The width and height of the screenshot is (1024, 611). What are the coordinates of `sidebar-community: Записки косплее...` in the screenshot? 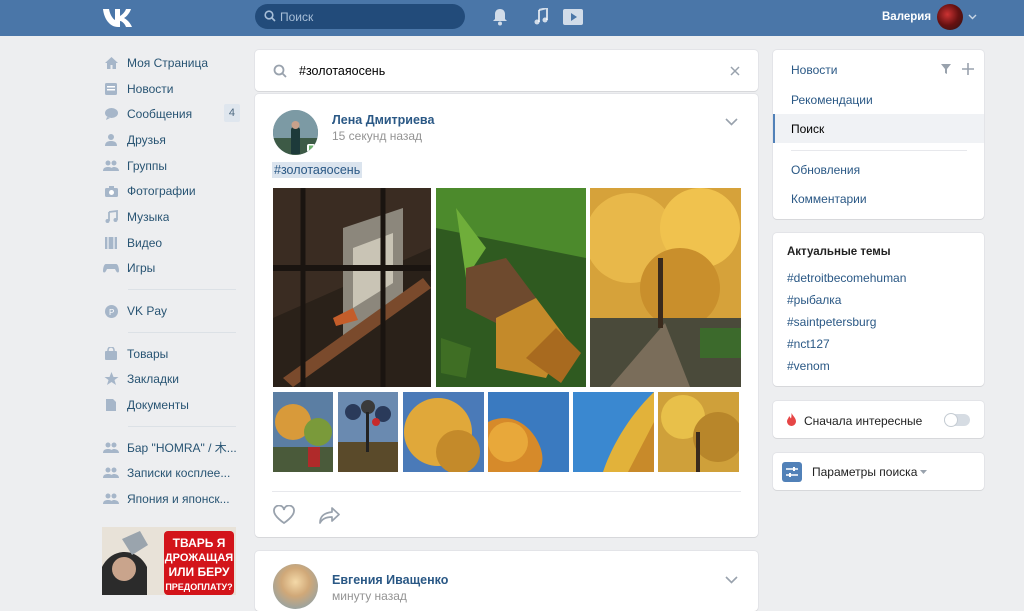 It's located at (170, 474).